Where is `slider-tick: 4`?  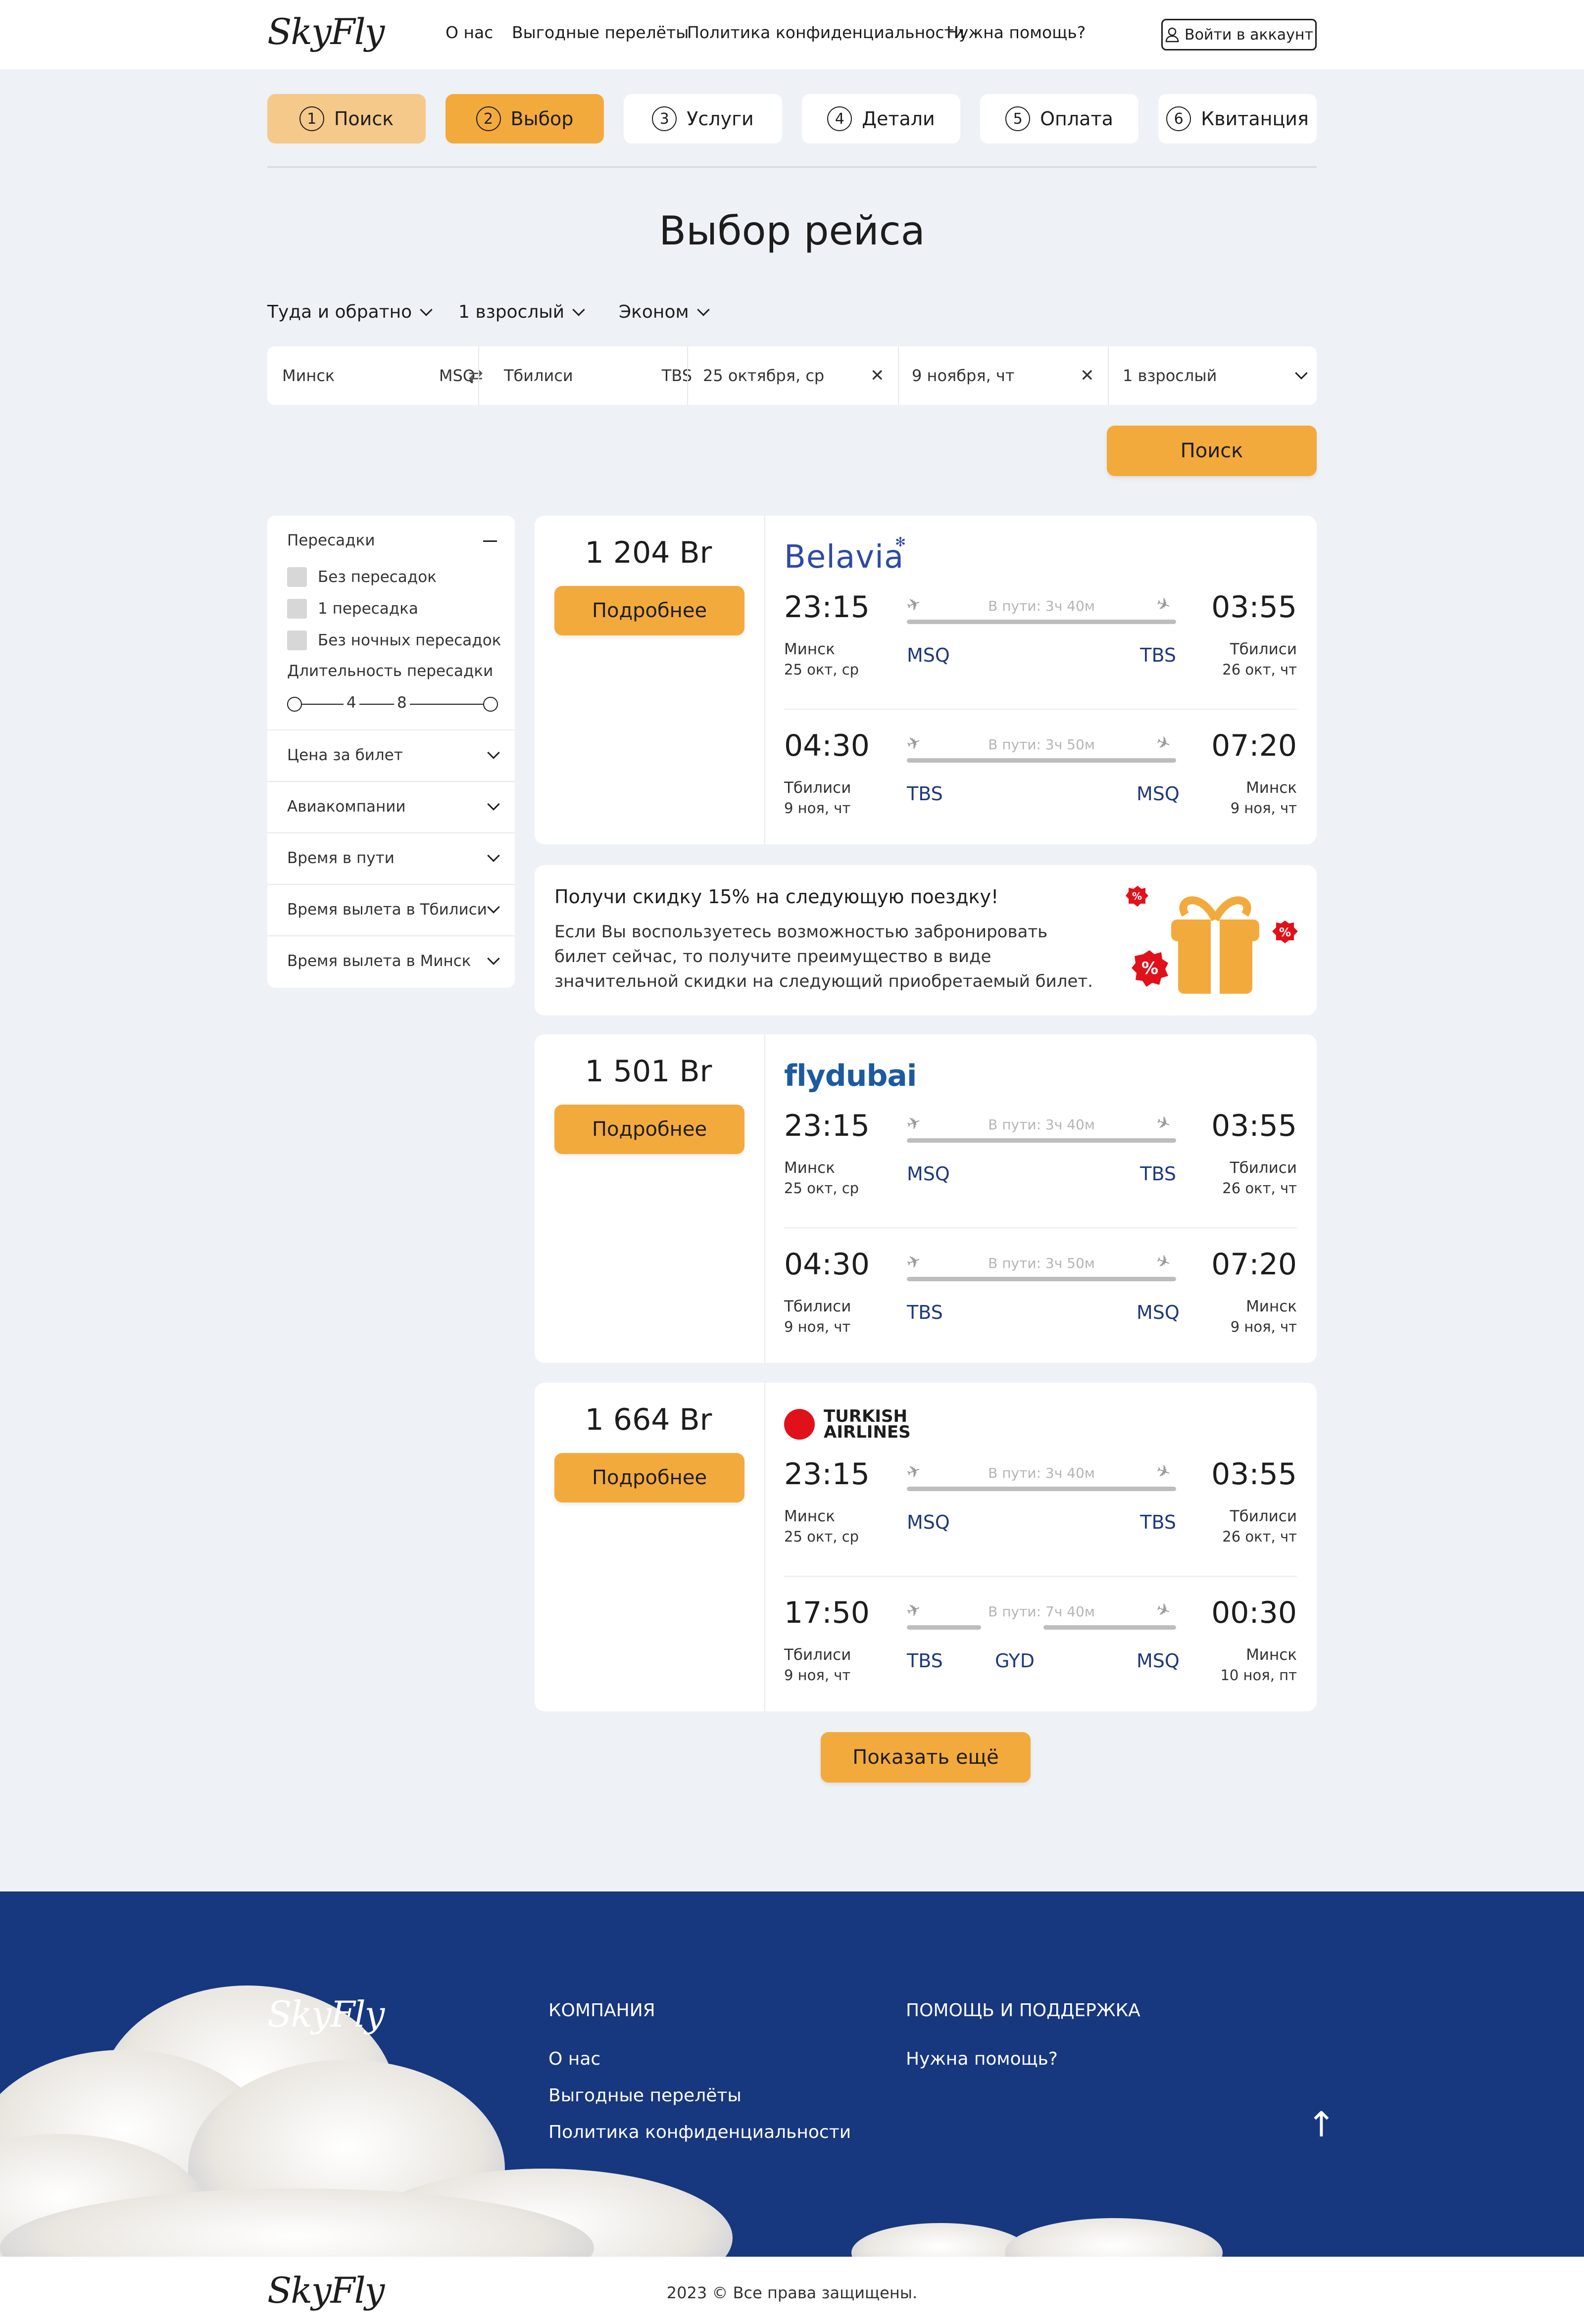 slider-tick: 4 is located at coordinates (351, 703).